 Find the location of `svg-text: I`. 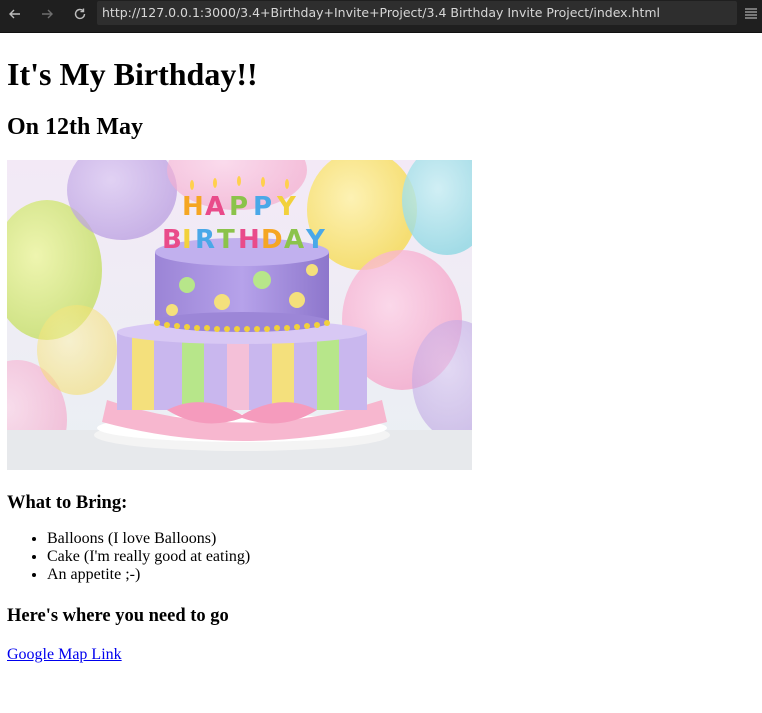

svg-text: I is located at coordinates (187, 240).